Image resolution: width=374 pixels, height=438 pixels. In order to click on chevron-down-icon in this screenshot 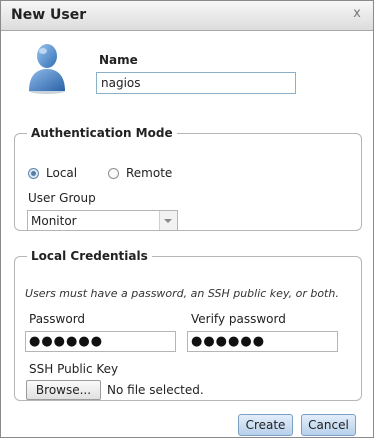, I will do `click(168, 220)`.